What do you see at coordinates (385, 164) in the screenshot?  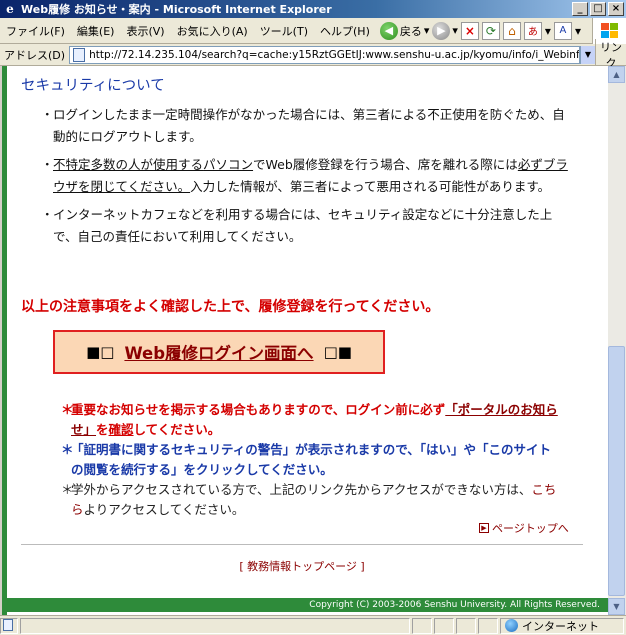 I see `bullet-2-part-d: でWeb履修登録を行う場合、席を離れる際には` at bounding box center [385, 164].